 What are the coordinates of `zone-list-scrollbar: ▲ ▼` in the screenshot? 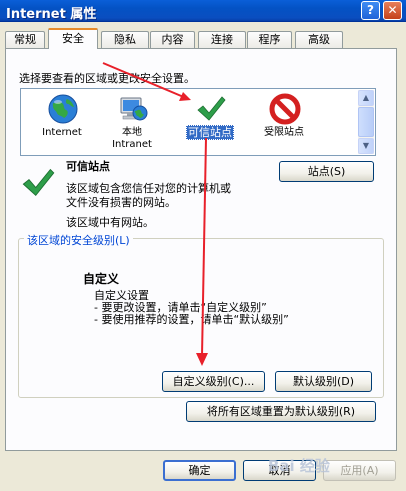 It's located at (366, 122).